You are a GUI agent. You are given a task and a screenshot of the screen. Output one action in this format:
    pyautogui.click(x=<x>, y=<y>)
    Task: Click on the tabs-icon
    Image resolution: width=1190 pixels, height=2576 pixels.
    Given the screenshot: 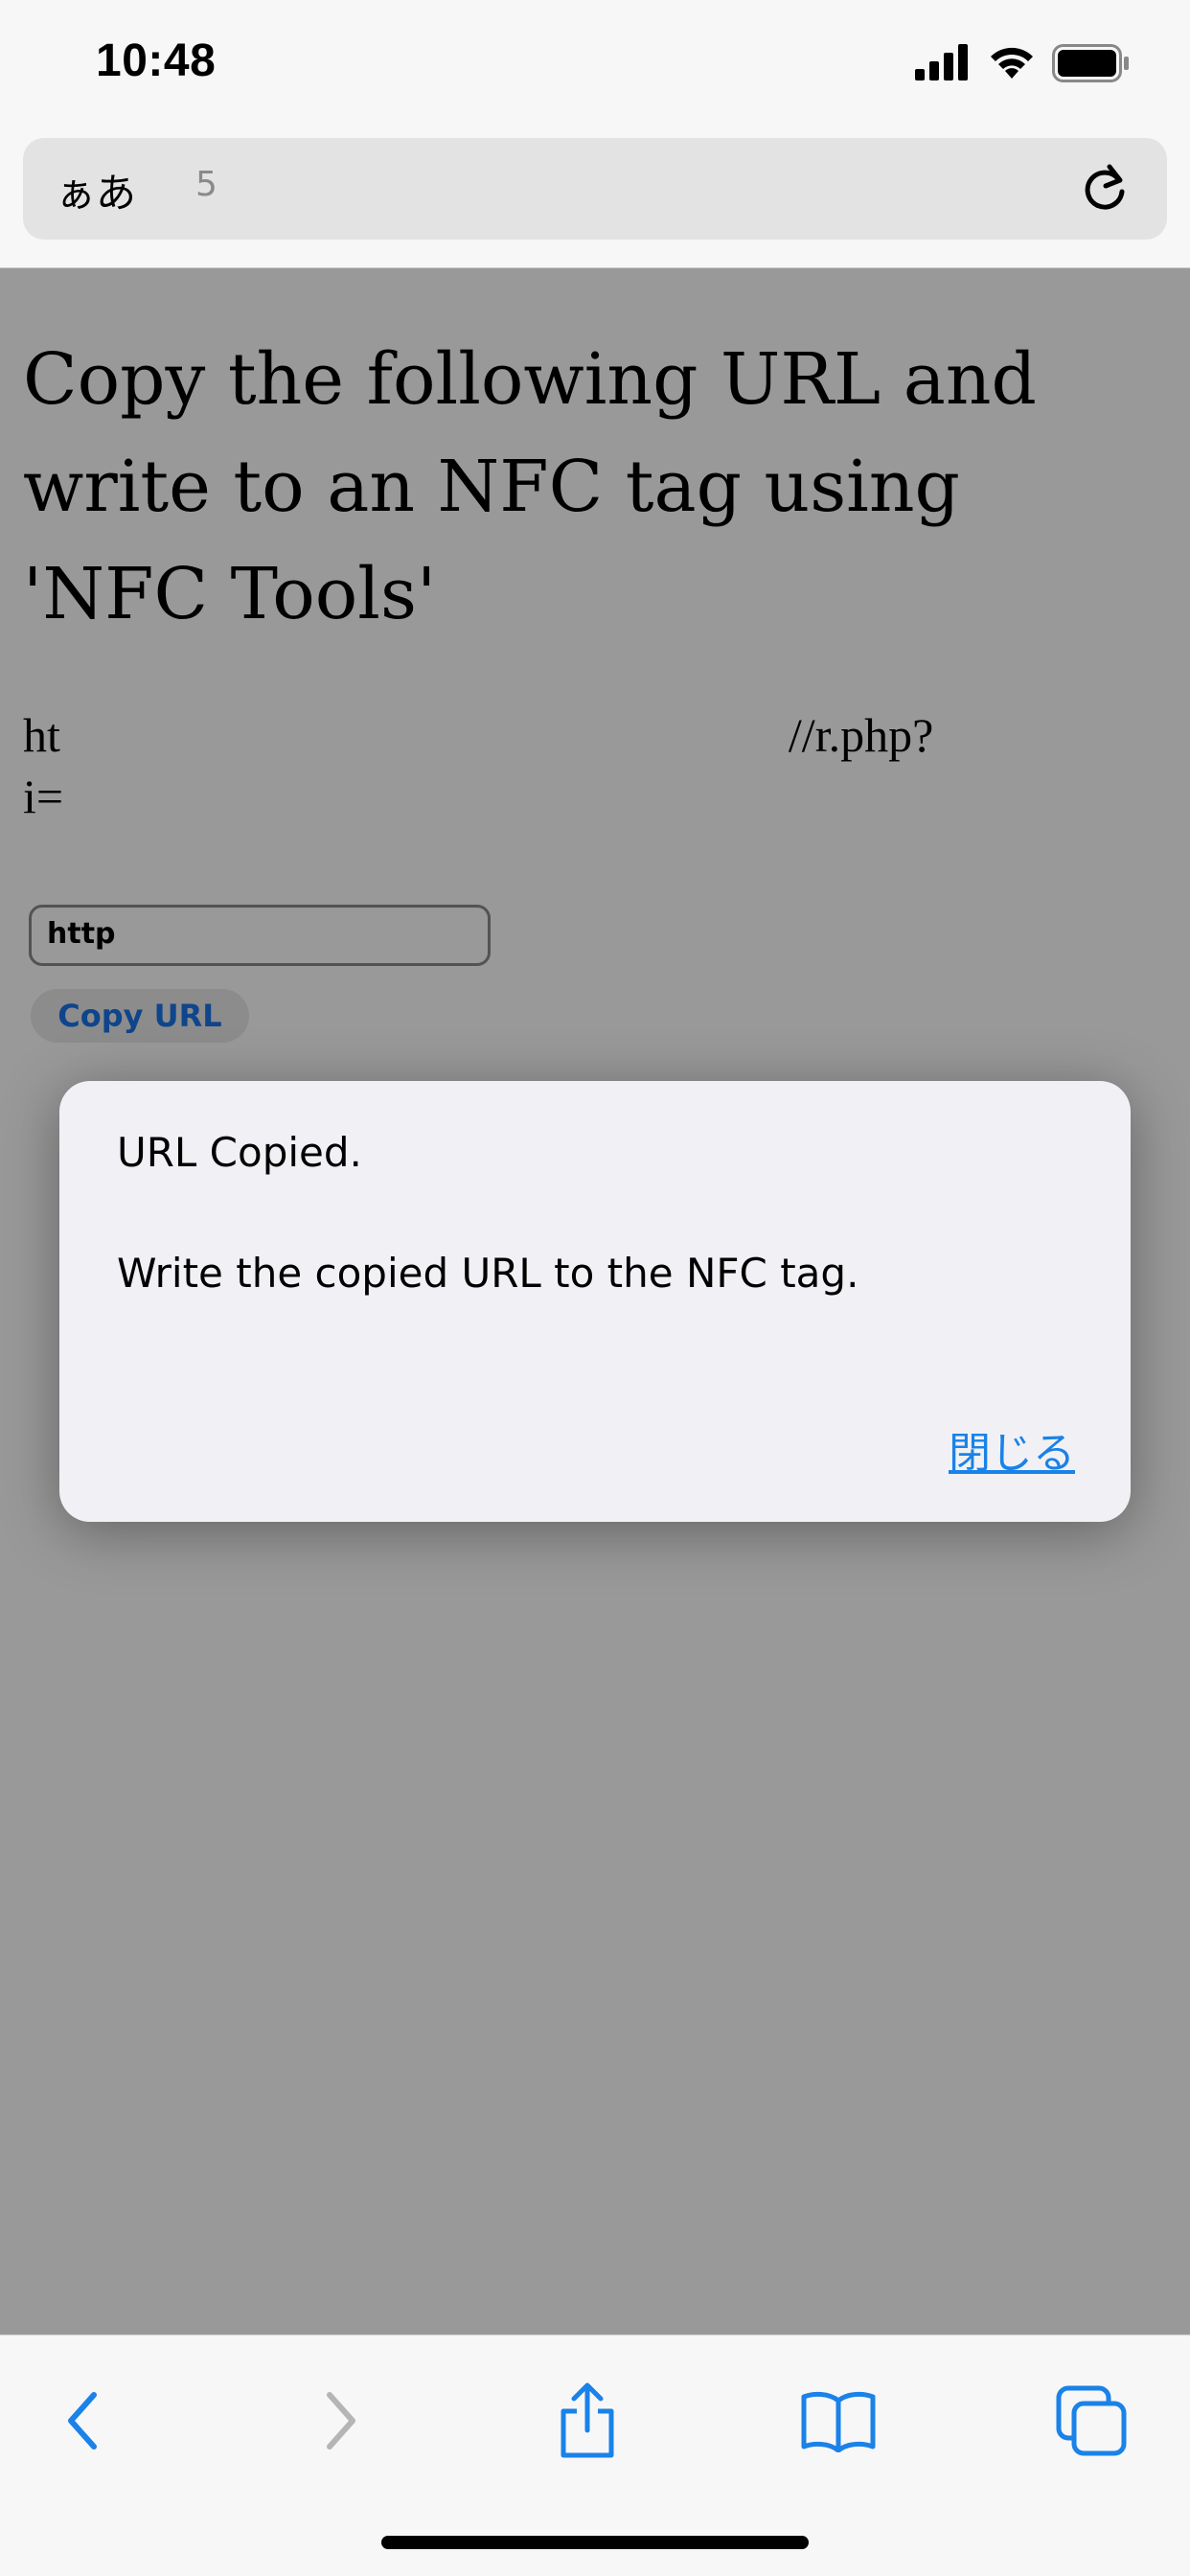 What is the action you would take?
    pyautogui.click(x=1092, y=2420)
    